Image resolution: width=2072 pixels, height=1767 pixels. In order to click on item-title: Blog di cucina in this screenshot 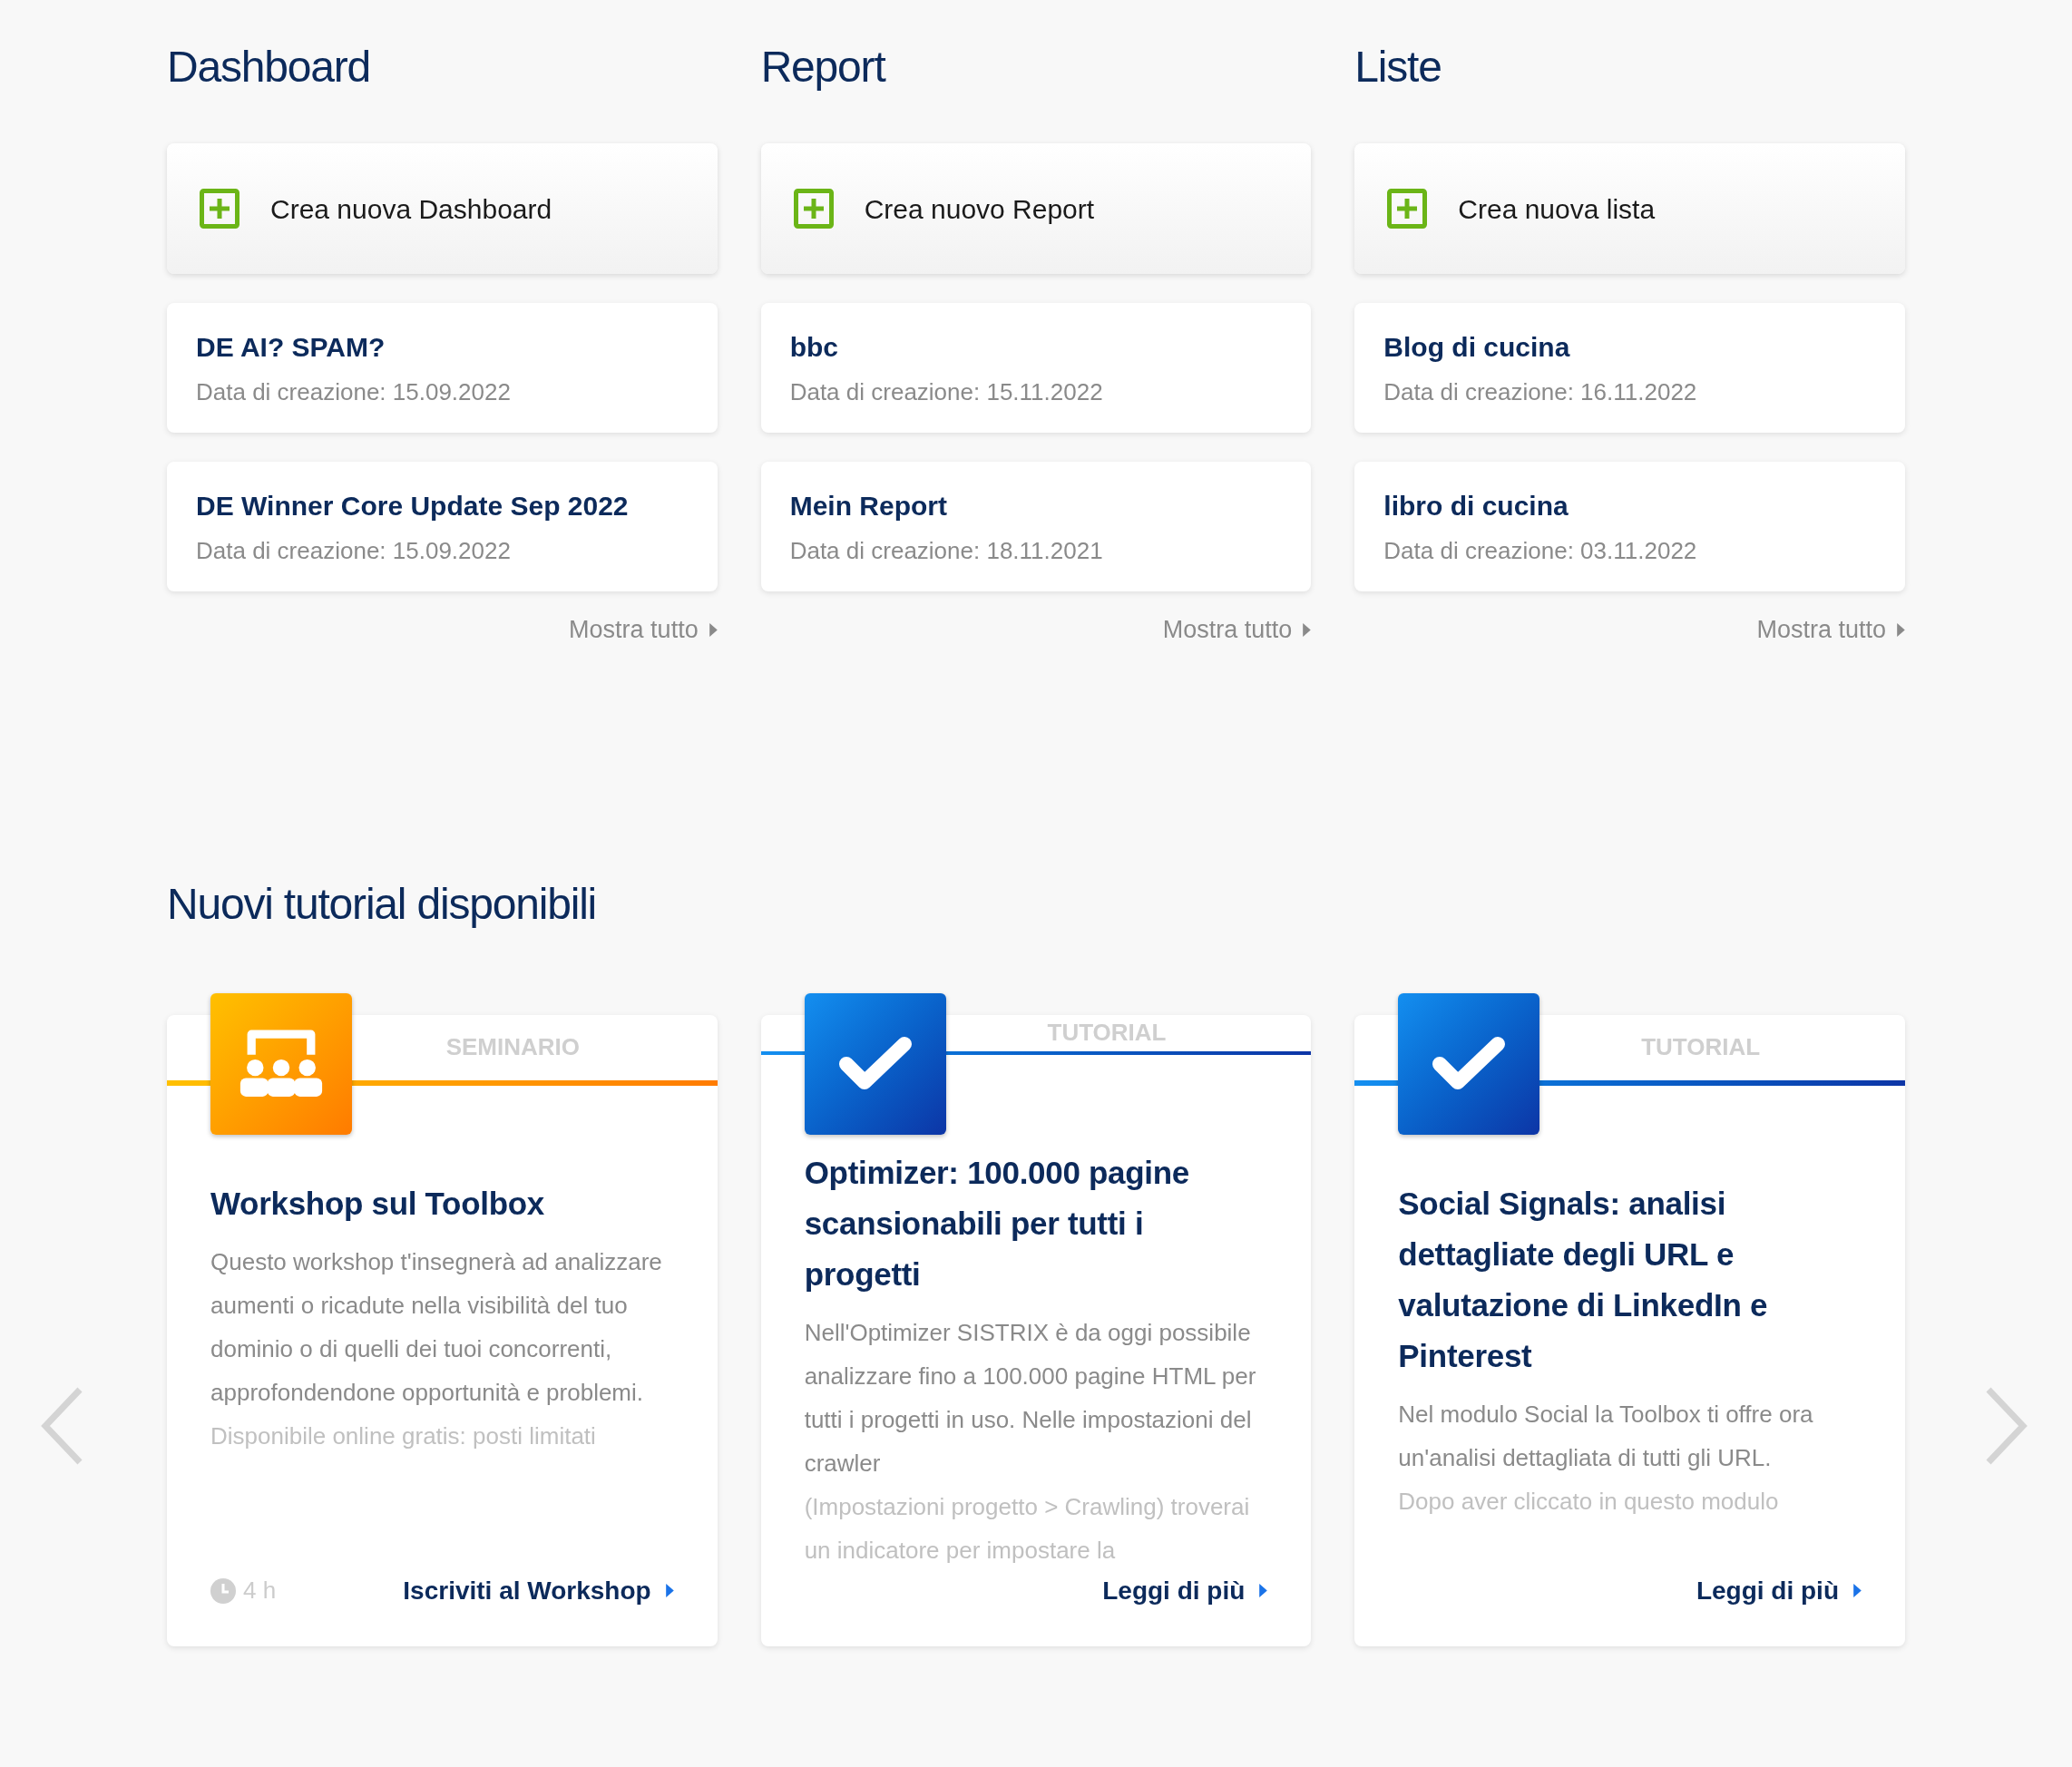, I will do `click(1476, 347)`.